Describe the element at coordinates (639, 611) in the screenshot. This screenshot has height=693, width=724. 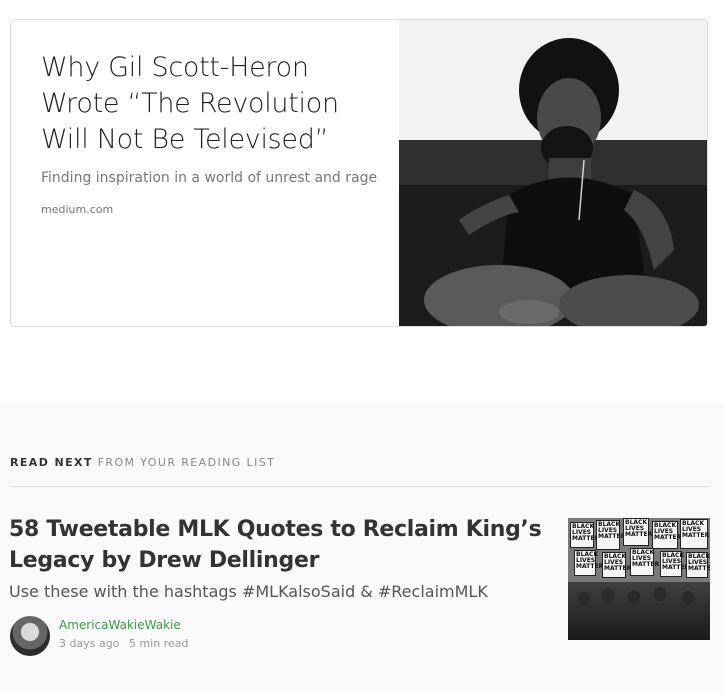
I see `crowd` at that location.